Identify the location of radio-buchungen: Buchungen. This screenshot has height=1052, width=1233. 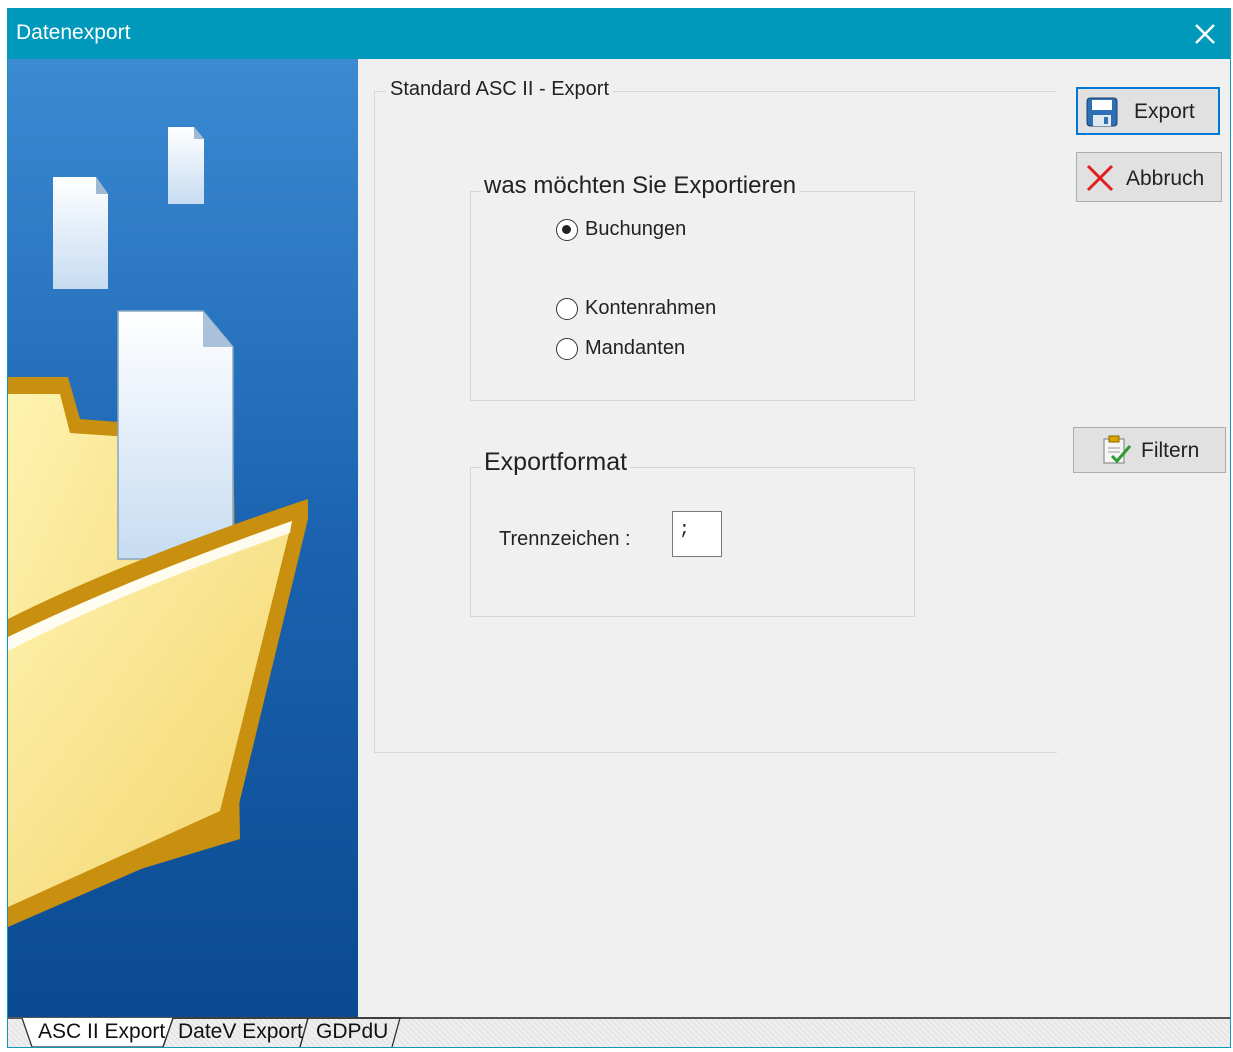
(621, 229).